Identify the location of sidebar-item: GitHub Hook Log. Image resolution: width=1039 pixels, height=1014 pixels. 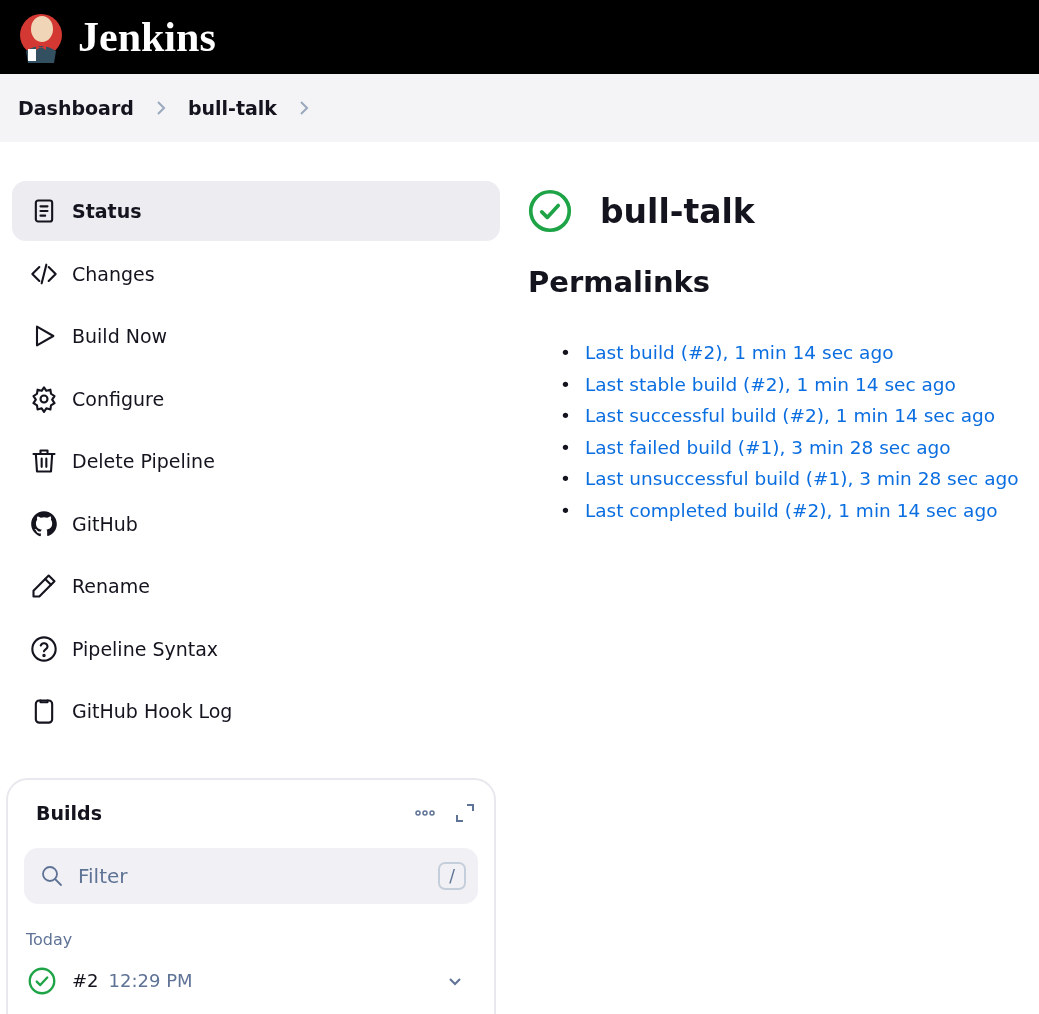
(256, 711).